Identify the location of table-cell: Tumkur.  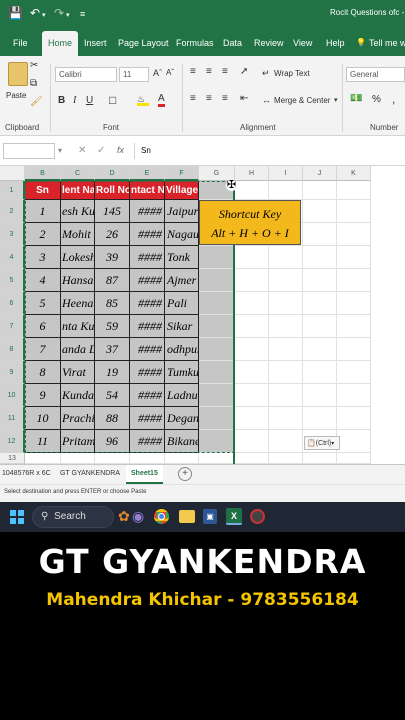
(182, 372).